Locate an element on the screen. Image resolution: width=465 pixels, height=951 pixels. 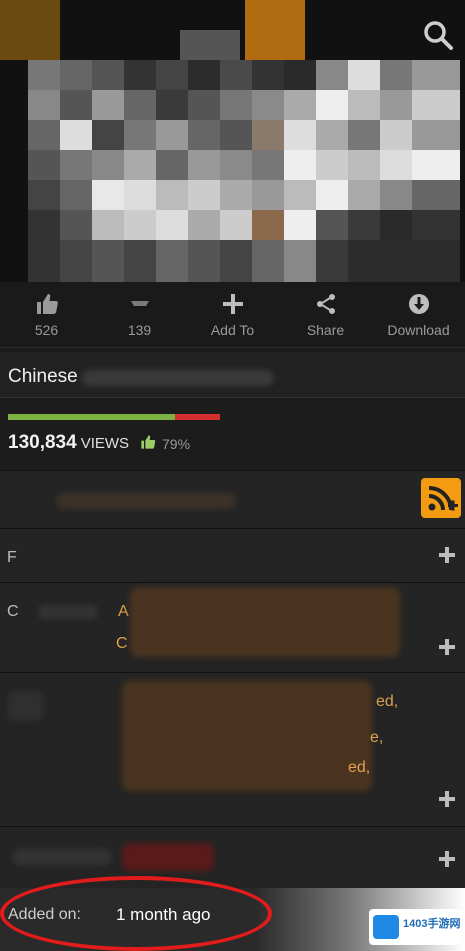
dislike-count: 139 is located at coordinates (139, 330).